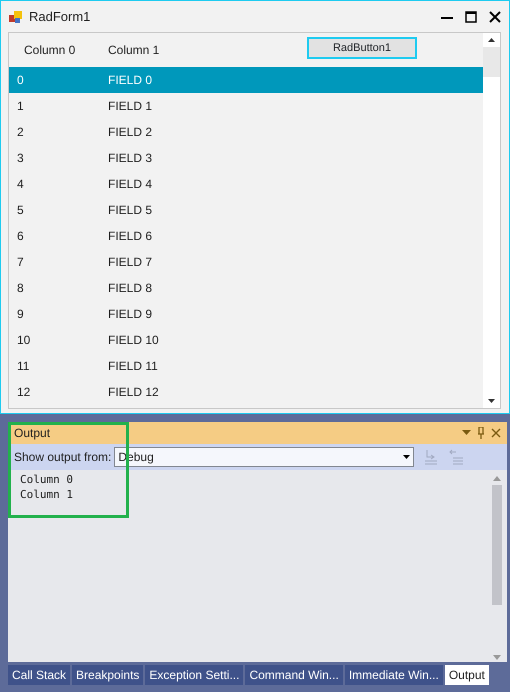  I want to click on index-cell: 11, so click(23, 366).